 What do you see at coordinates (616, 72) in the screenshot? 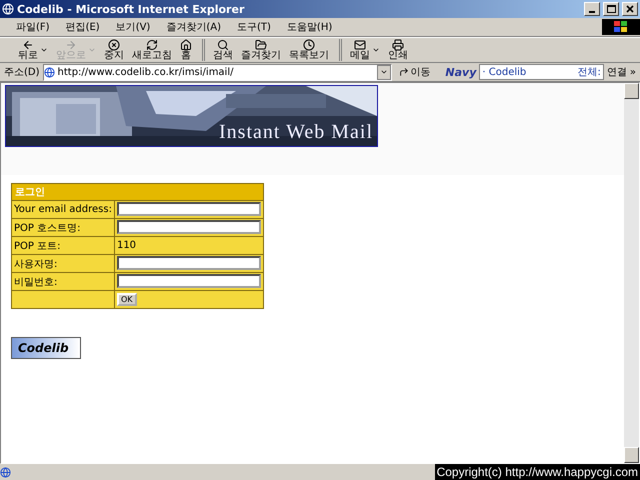
I see `links-label: 연결` at bounding box center [616, 72].